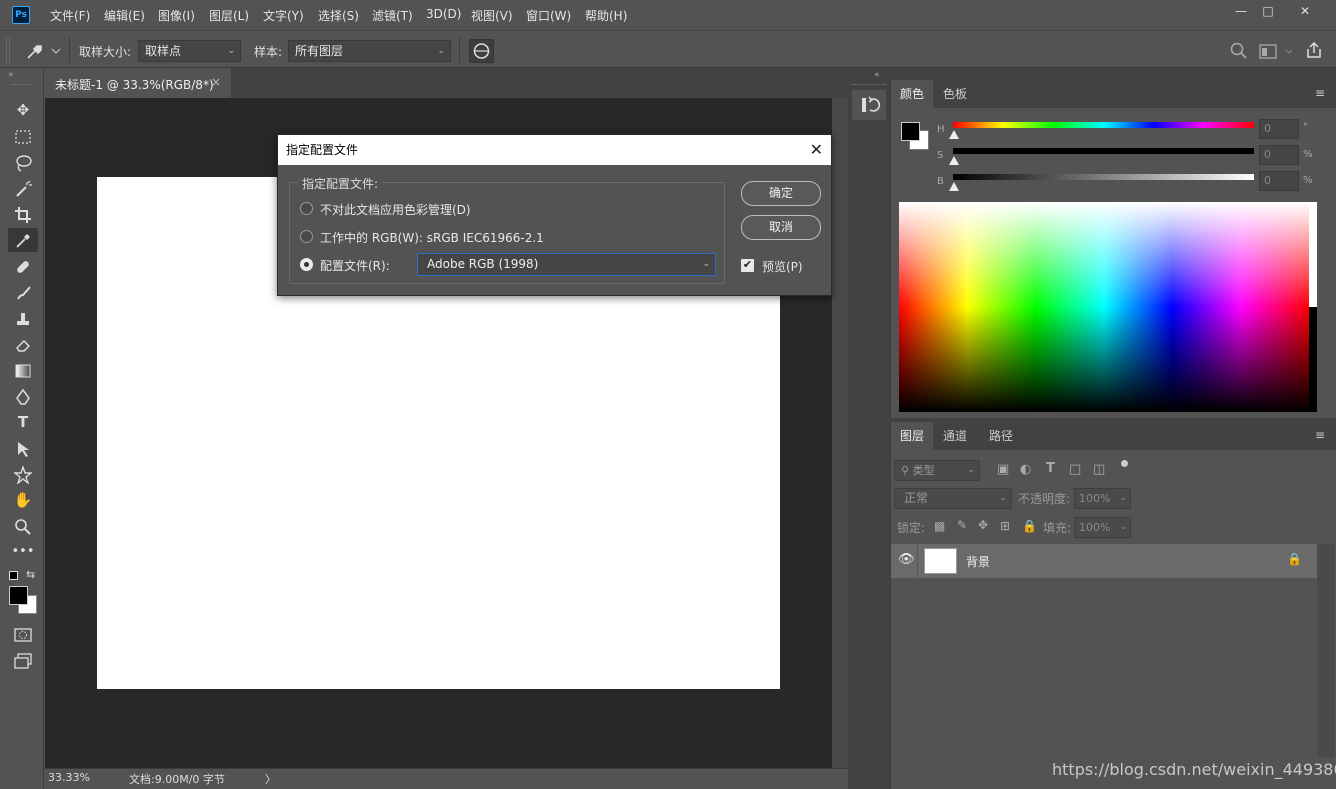  What do you see at coordinates (23, 396) in the screenshot?
I see `pen-tool-icon` at bounding box center [23, 396].